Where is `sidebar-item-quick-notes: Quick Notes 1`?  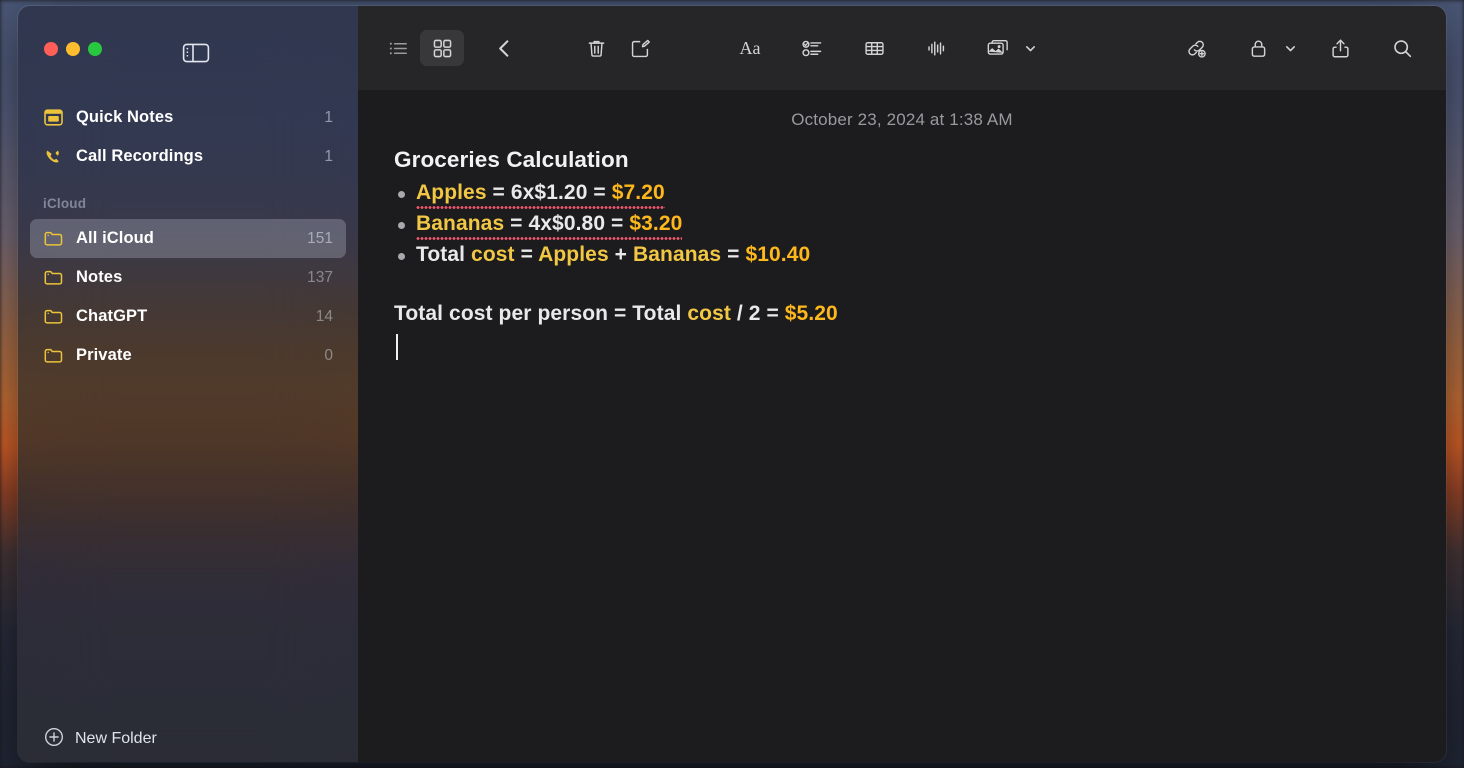 sidebar-item-quick-notes: Quick Notes 1 is located at coordinates (188, 117).